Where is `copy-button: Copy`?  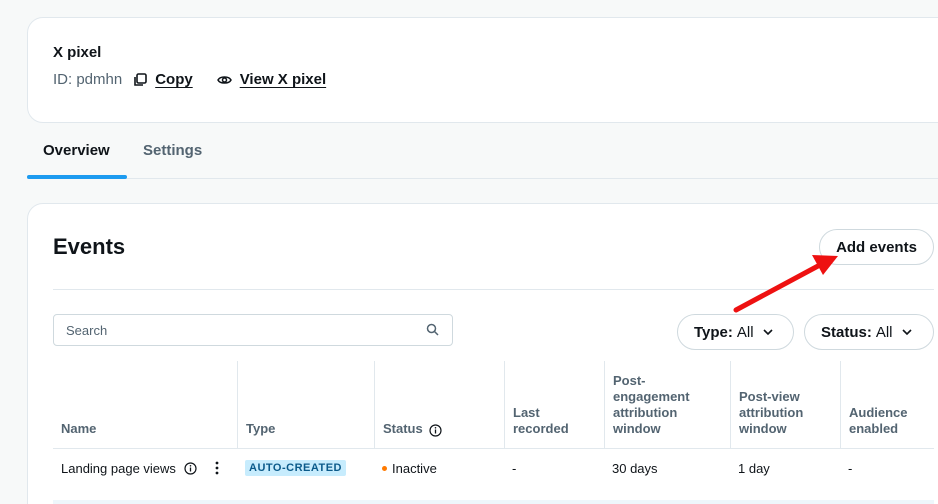
copy-button: Copy is located at coordinates (162, 79).